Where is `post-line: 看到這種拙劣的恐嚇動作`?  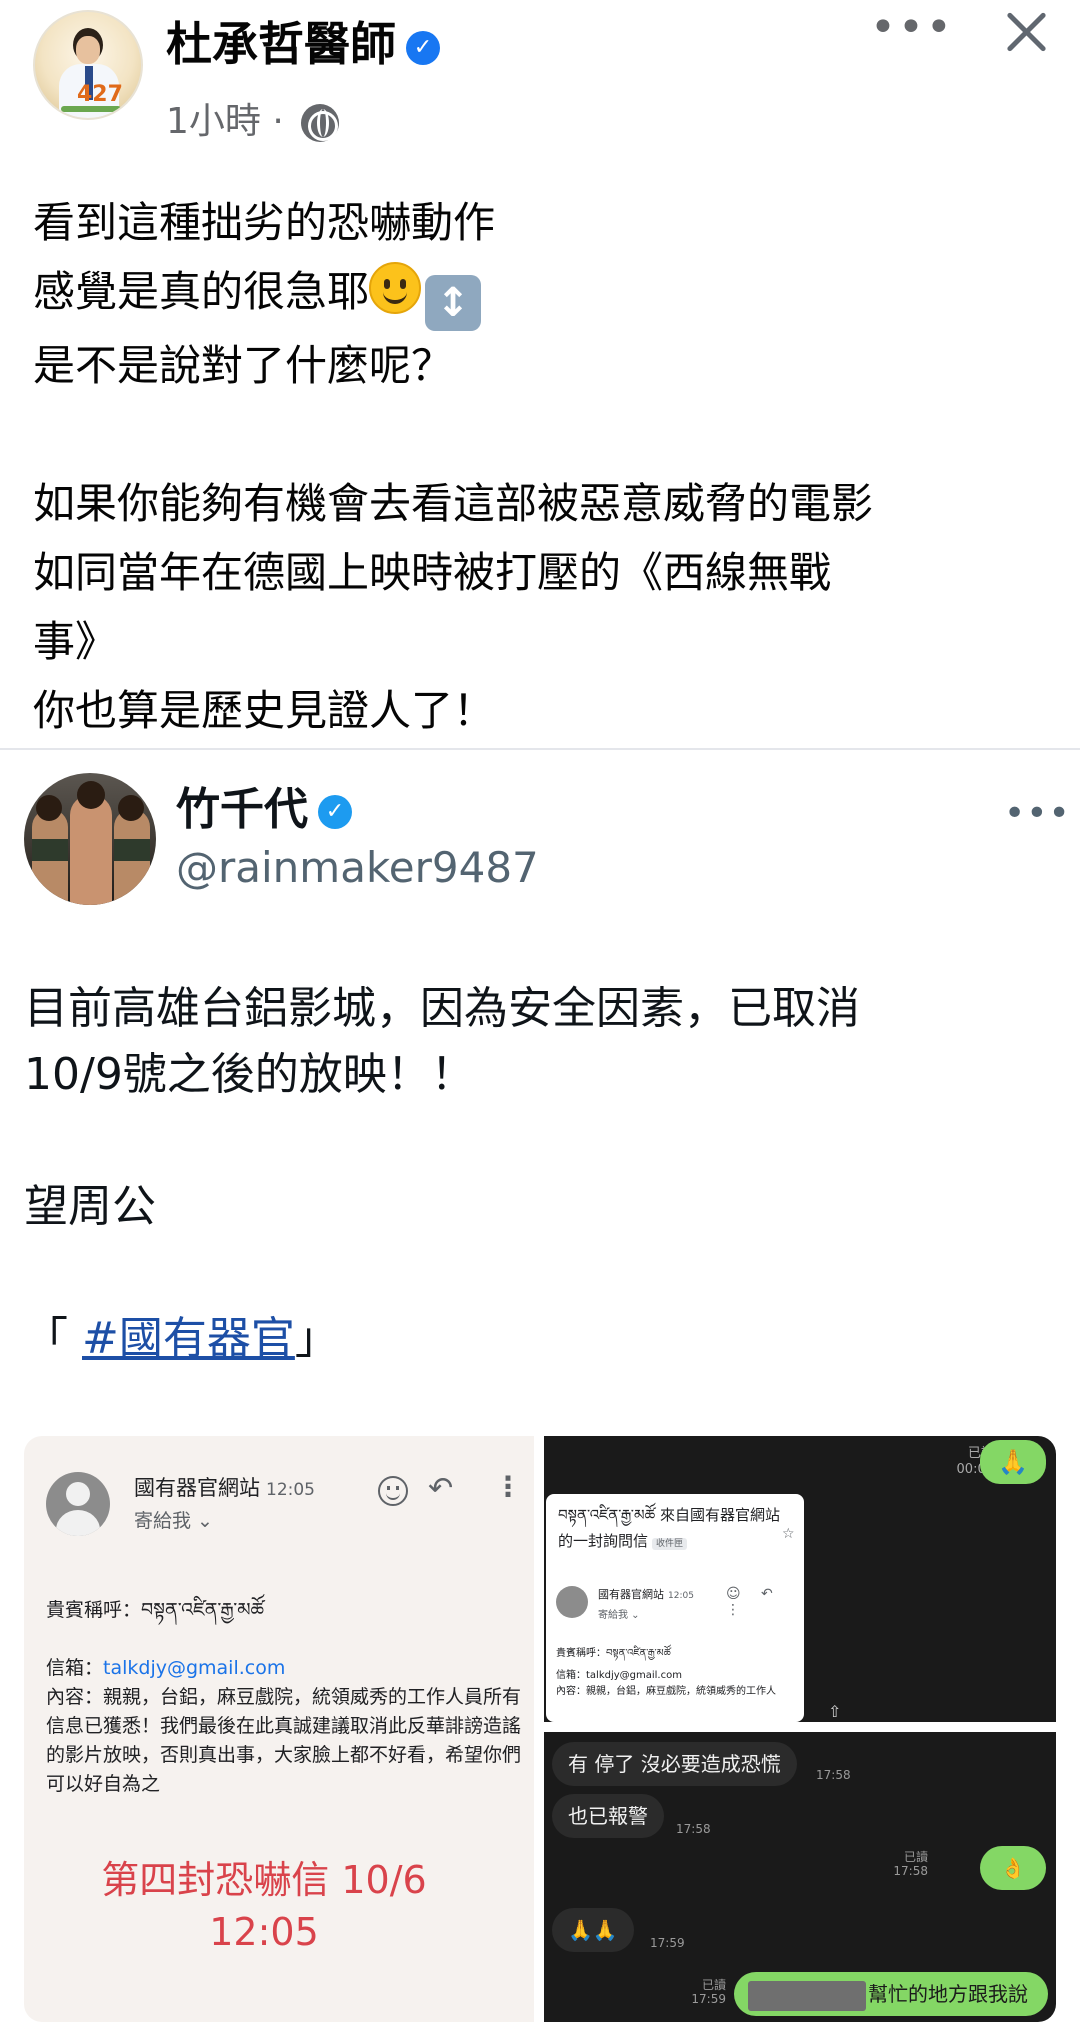 post-line: 看到這種拙劣的恐嚇動作 is located at coordinates (264, 222).